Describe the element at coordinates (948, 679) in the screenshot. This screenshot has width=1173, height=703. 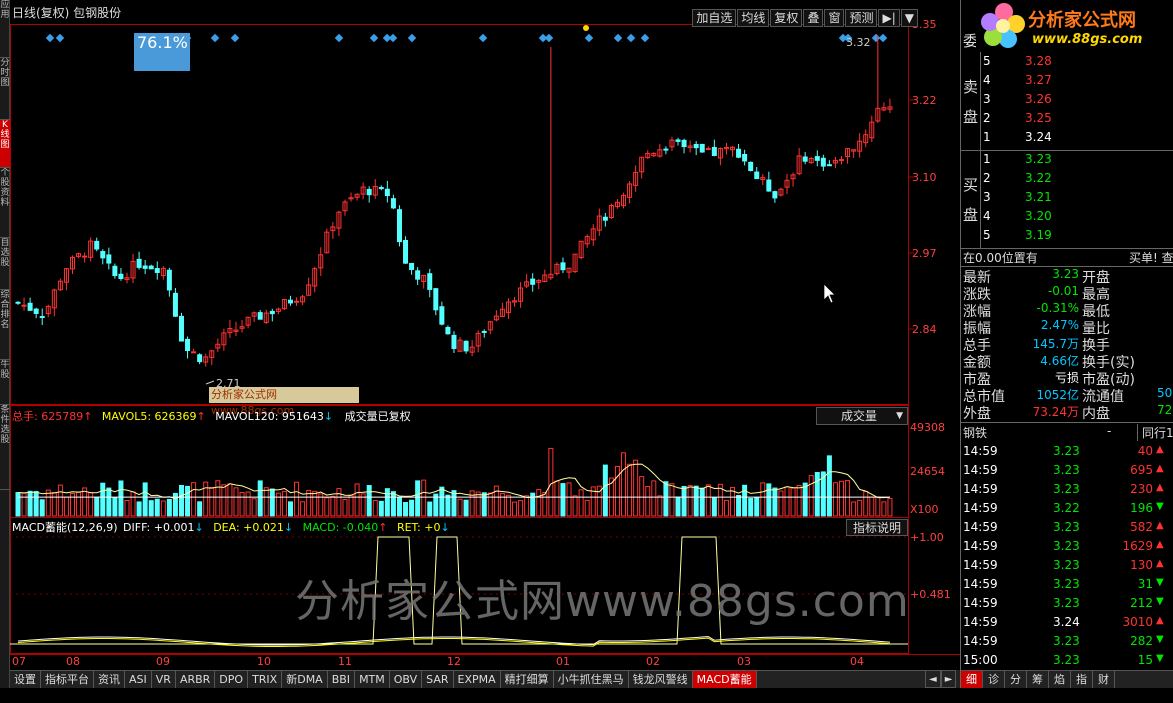
I see `scroll-right-icon: ►` at that location.